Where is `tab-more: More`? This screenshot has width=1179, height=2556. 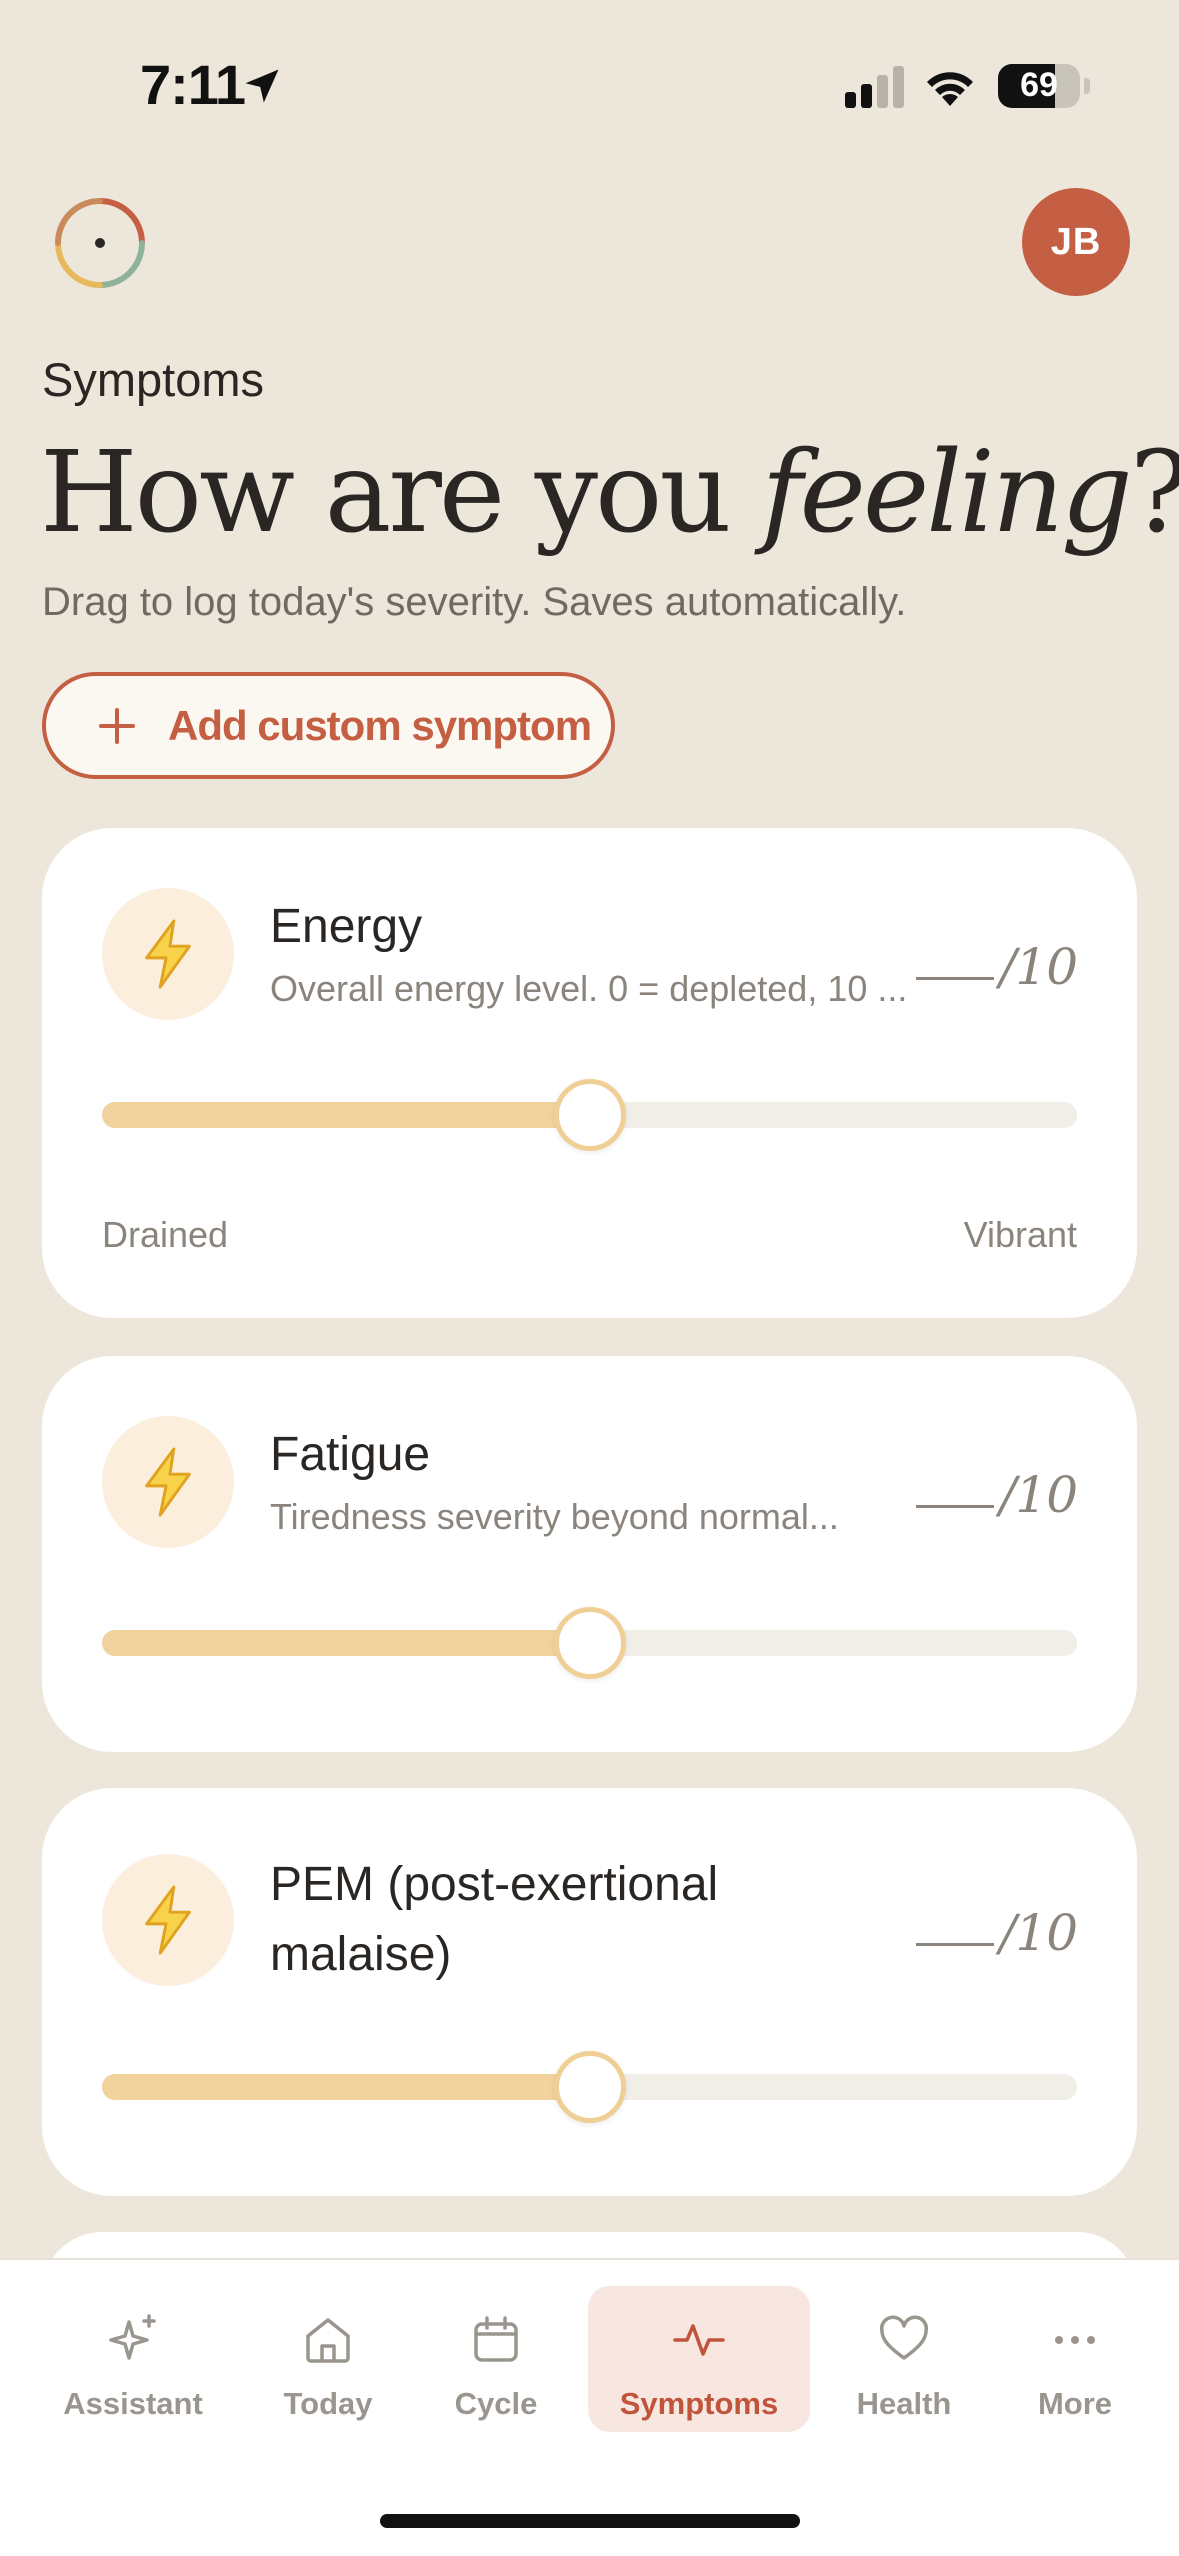
tab-more: More is located at coordinates (1075, 2359).